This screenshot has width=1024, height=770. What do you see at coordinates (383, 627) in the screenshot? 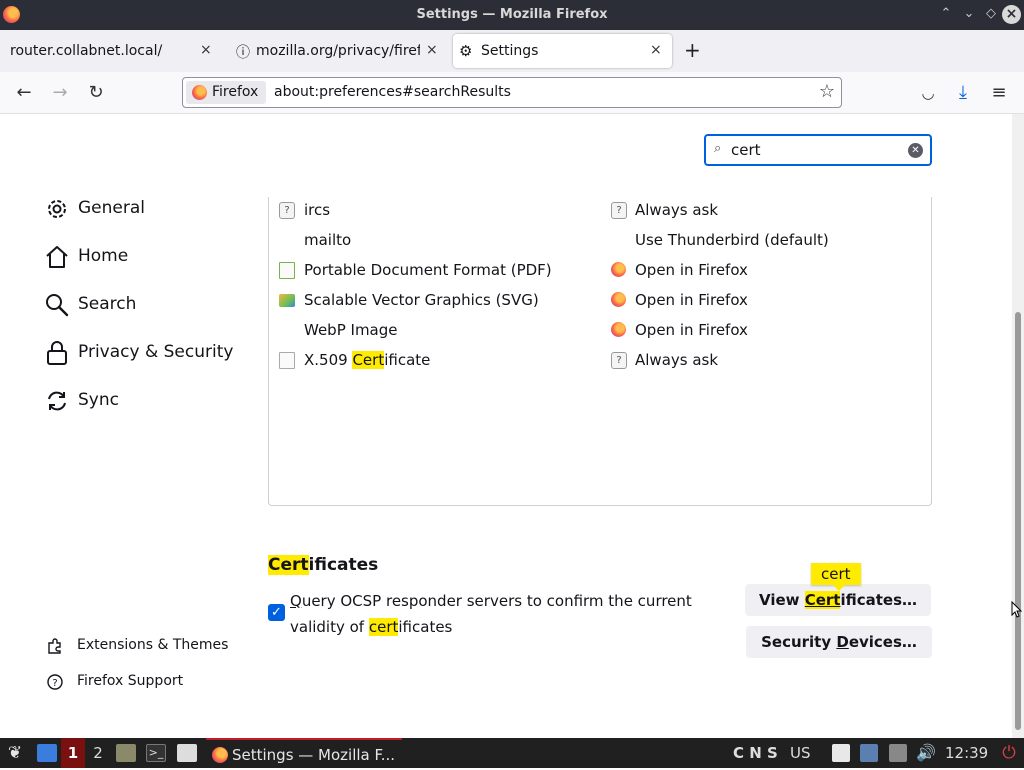
I see `search-match-highlight: cert` at bounding box center [383, 627].